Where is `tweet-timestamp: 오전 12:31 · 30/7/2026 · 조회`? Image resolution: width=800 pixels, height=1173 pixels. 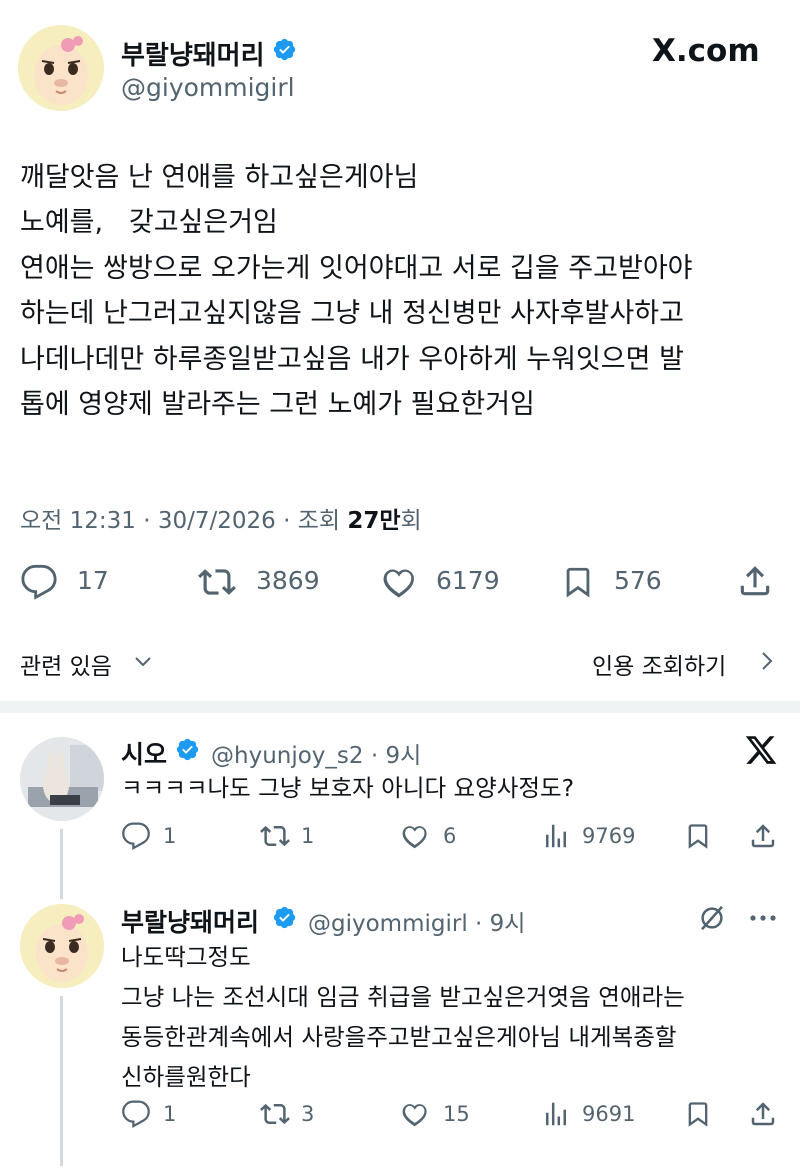 tweet-timestamp: 오전 12:31 · 30/7/2026 · 조회 is located at coordinates (184, 521).